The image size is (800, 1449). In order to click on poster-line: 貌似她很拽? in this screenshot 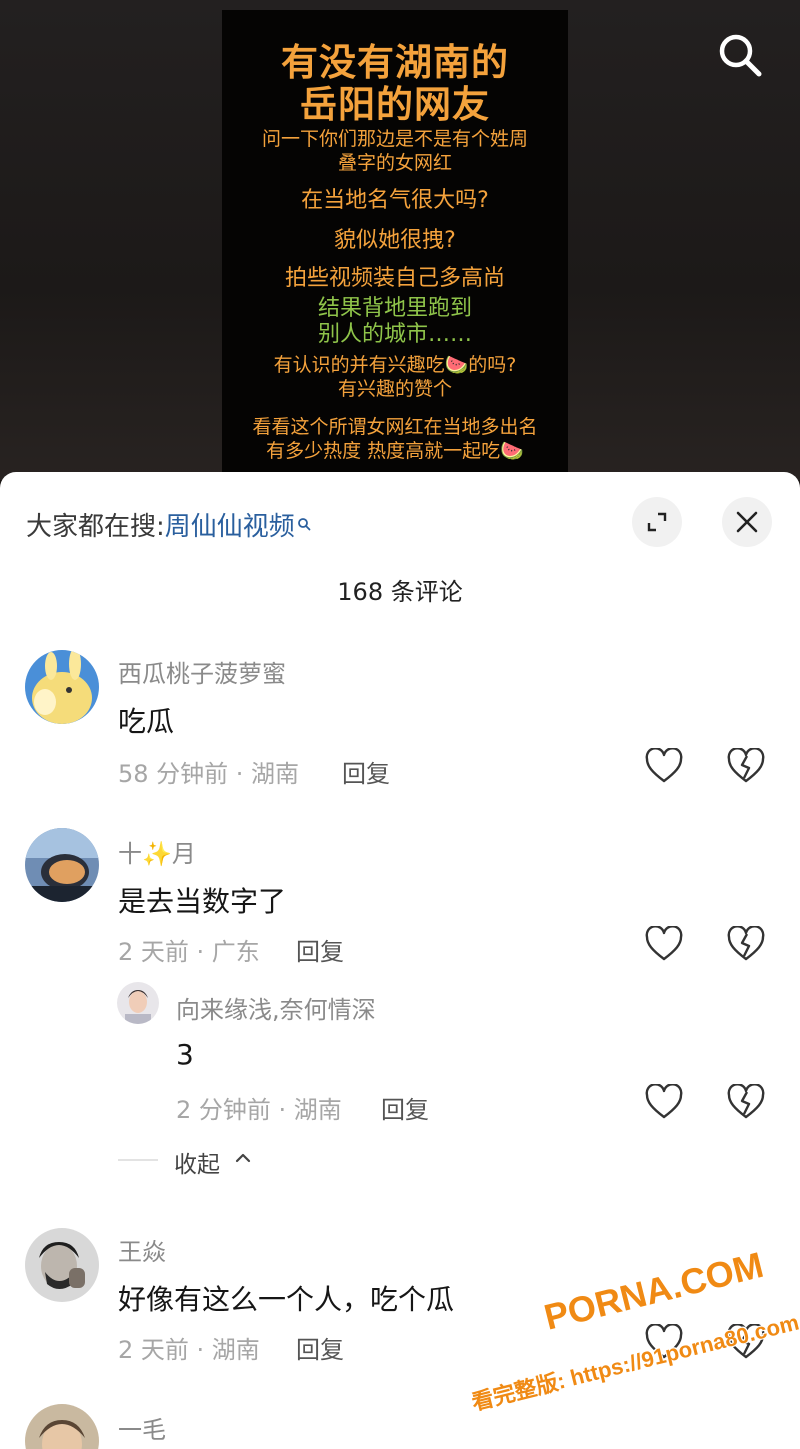, I will do `click(395, 240)`.